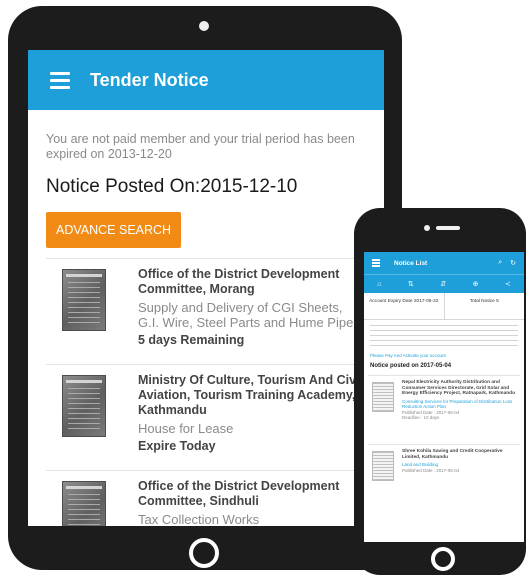 This screenshot has height=575, width=526. I want to click on phone-notice-posted-date: Notice posted on 2017-05-04, so click(411, 366).